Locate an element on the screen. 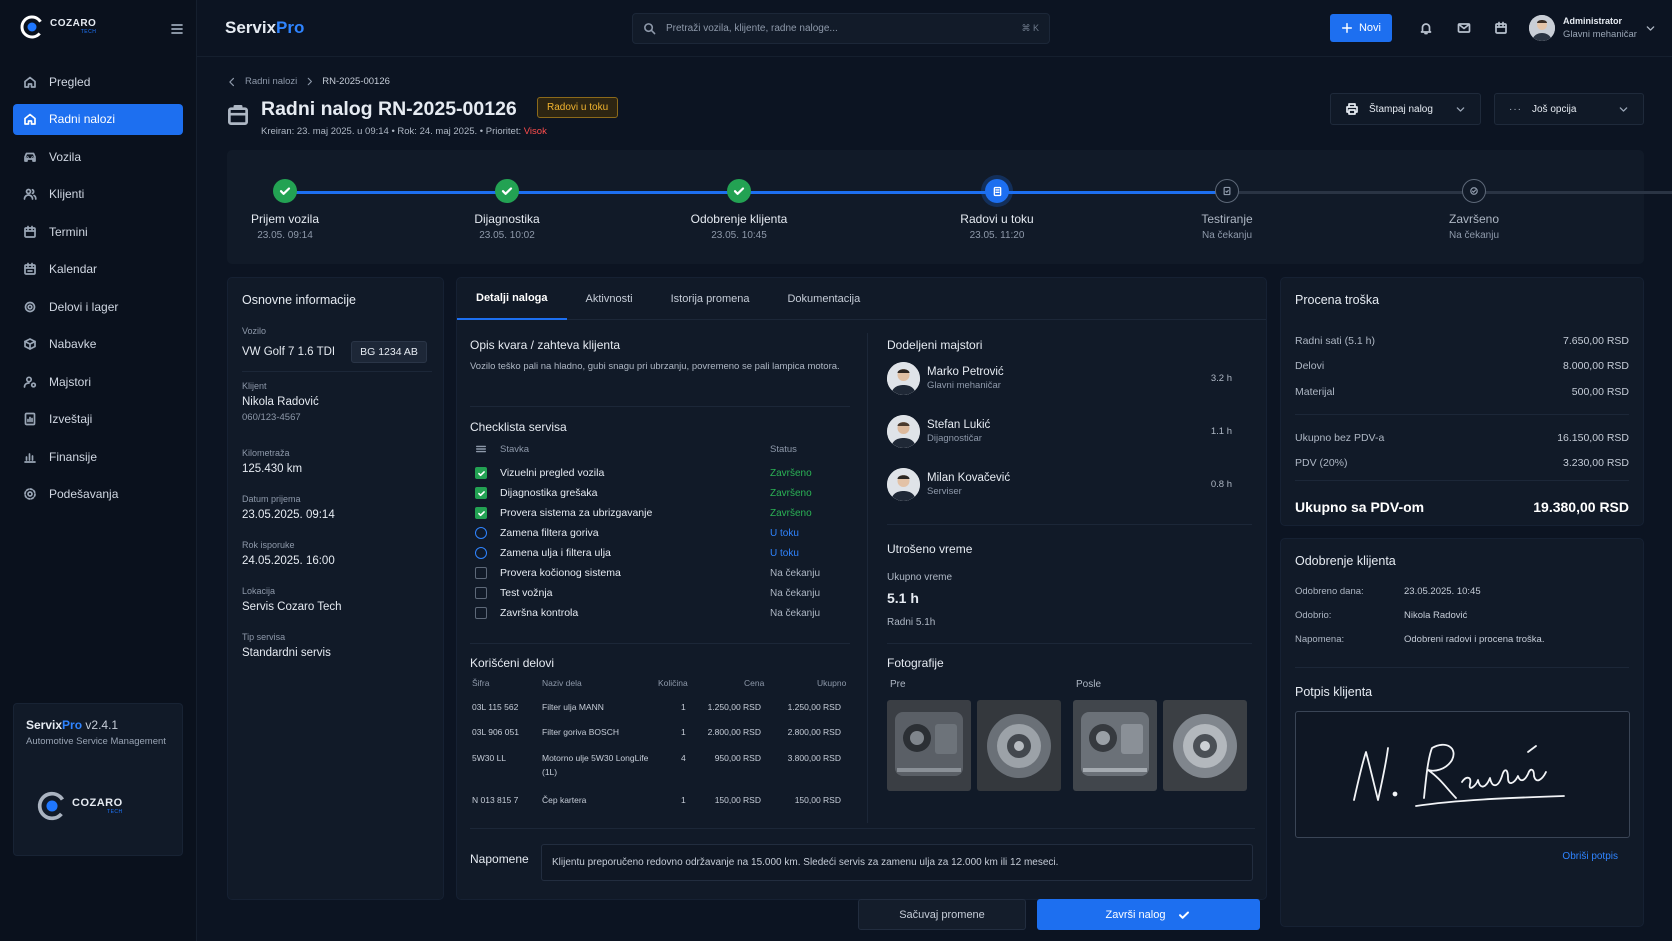 This screenshot has height=941, width=1672. more-options-button: ··· Još opcija is located at coordinates (1569, 109).